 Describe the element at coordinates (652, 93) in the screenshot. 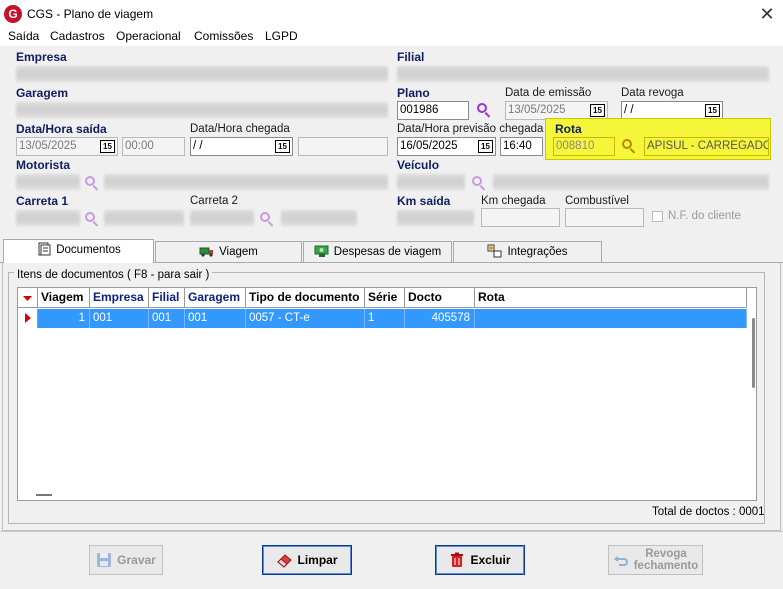

I see `data-revoga-label: Data revoga` at that location.